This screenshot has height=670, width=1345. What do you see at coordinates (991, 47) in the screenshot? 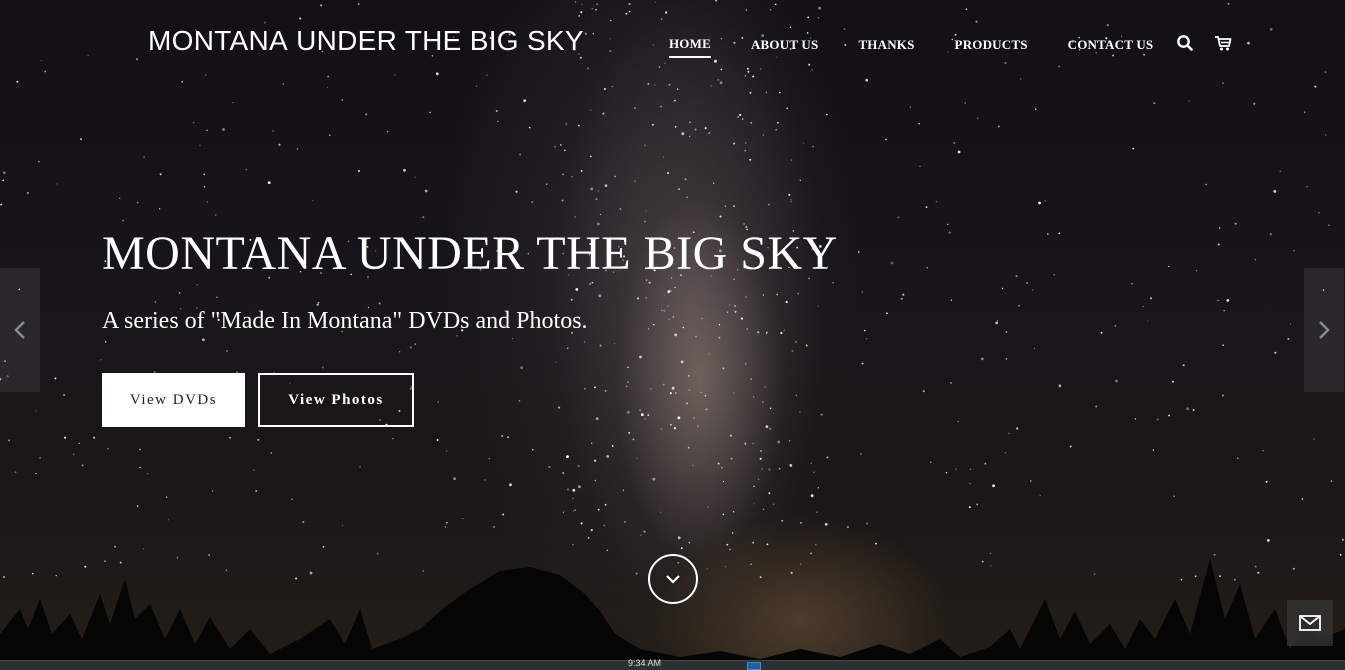
I see `nav-item-products: PRODUCTS` at bounding box center [991, 47].